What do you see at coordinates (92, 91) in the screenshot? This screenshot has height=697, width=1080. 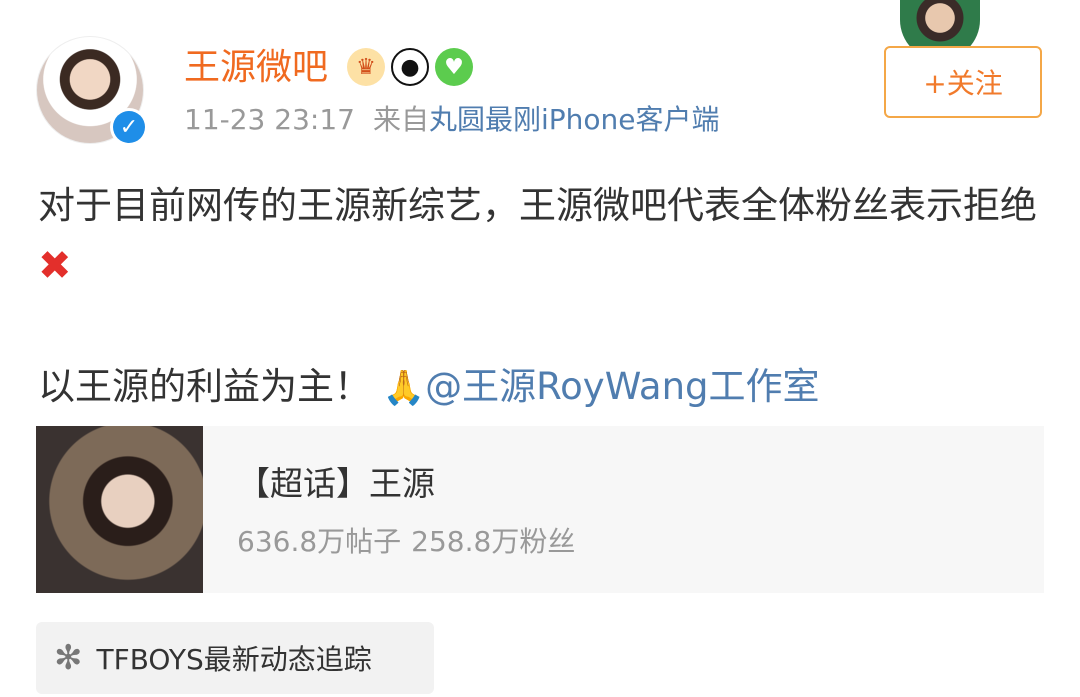 I see `user-avatar: ✓` at bounding box center [92, 91].